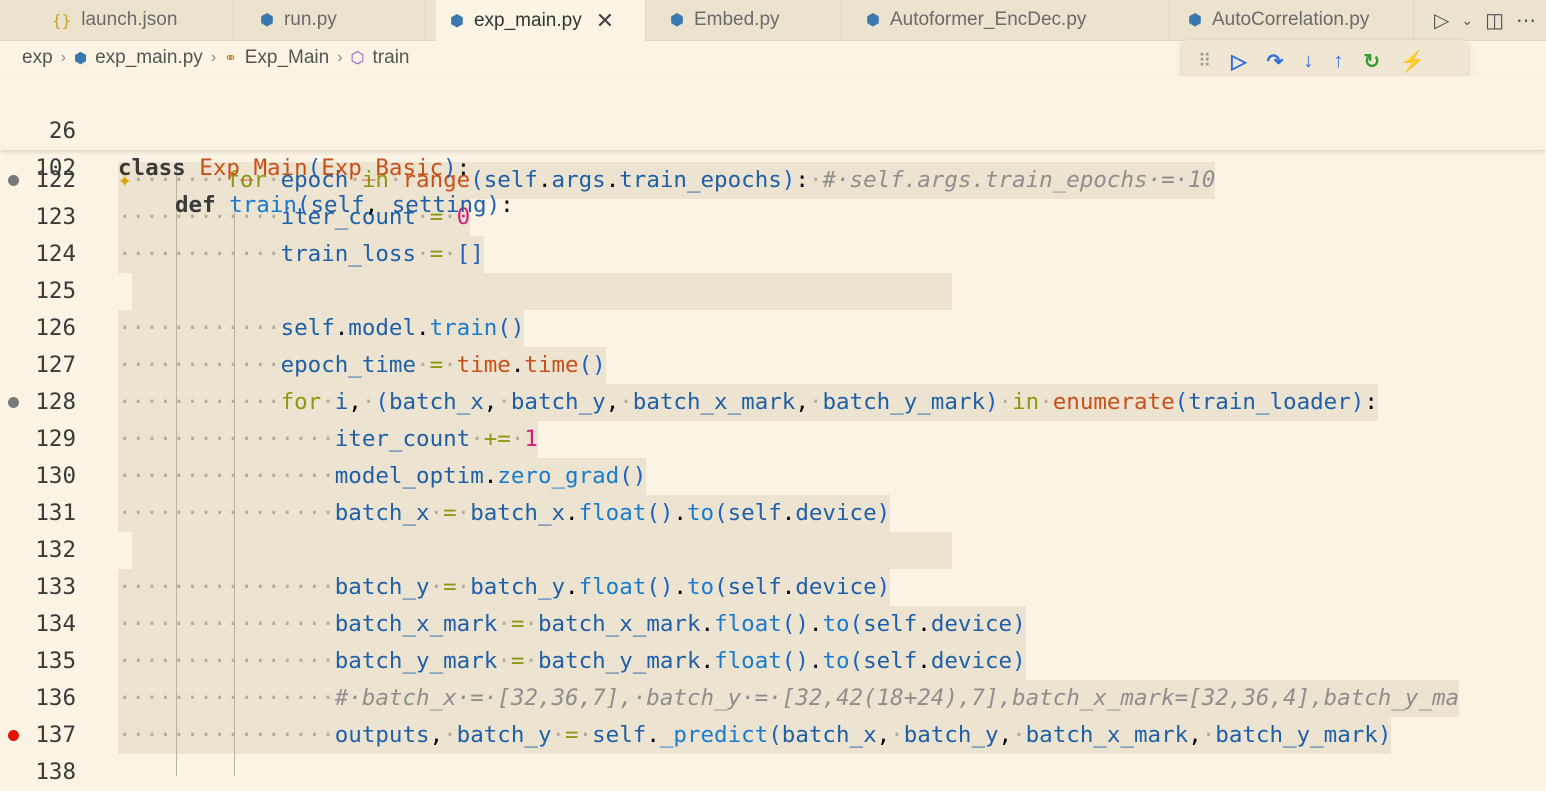 The width and height of the screenshot is (1546, 791). What do you see at coordinates (1338, 61) in the screenshot?
I see `step-out-icon: ↑` at bounding box center [1338, 61].